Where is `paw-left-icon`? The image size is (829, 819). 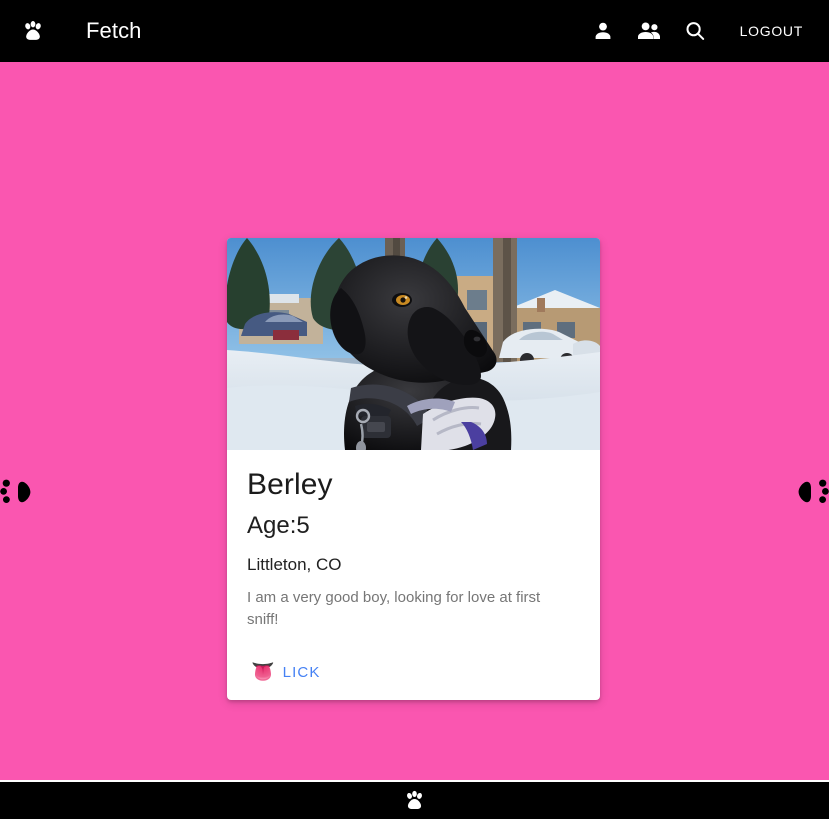 paw-left-icon is located at coordinates (15, 491).